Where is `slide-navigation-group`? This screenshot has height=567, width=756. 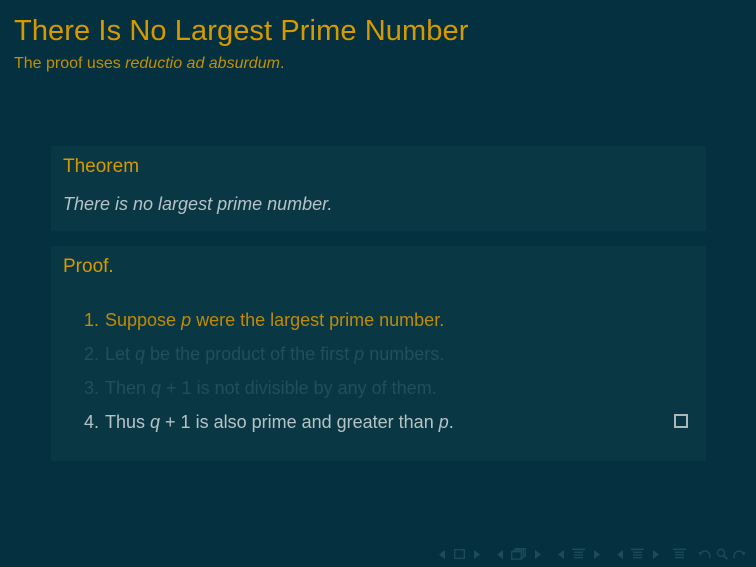
slide-navigation-group is located at coordinates (459, 554).